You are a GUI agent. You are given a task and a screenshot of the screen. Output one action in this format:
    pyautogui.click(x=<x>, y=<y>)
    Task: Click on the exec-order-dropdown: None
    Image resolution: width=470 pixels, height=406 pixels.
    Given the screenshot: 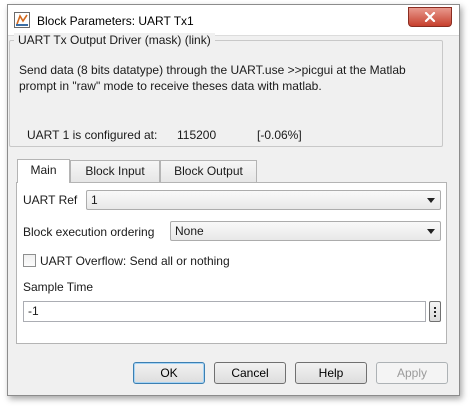 What is the action you would take?
    pyautogui.click(x=305, y=231)
    